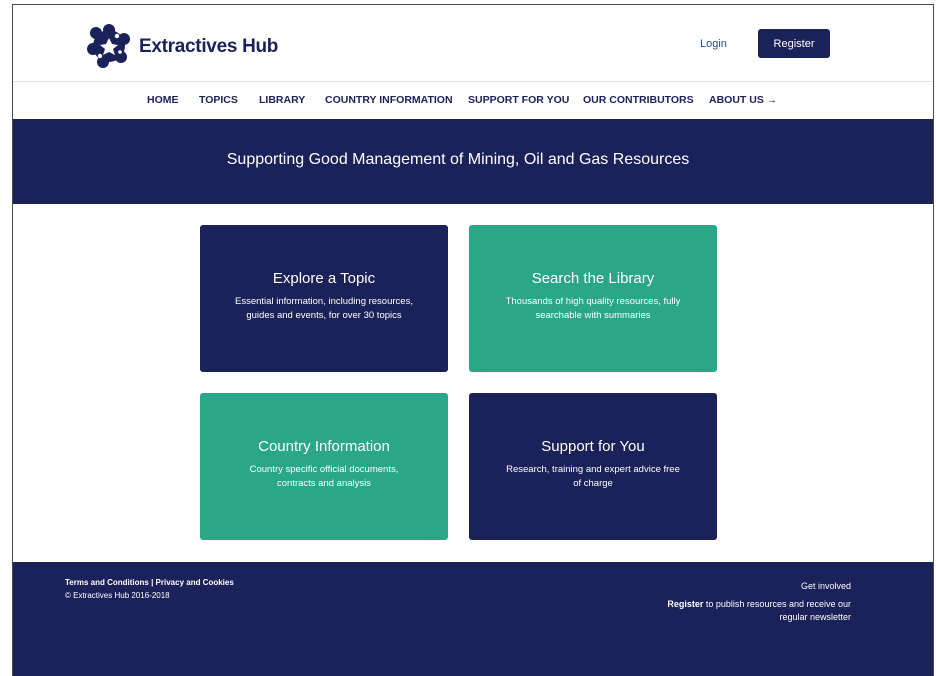  What do you see at coordinates (218, 100) in the screenshot?
I see `nav-item-topics: TOPICS` at bounding box center [218, 100].